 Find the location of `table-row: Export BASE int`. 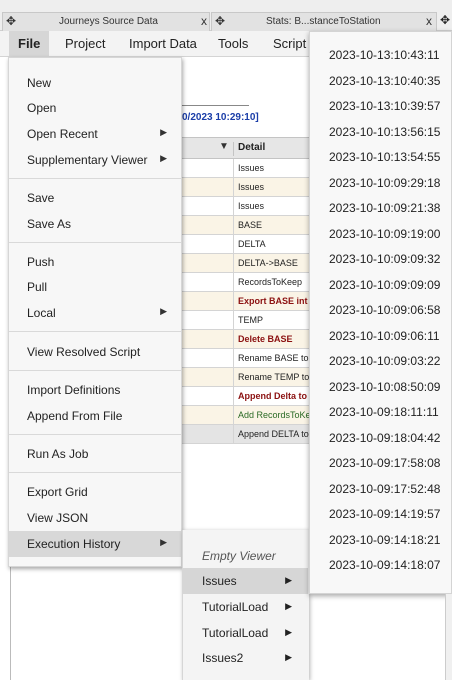

table-row: Export BASE int is located at coordinates (245, 301).